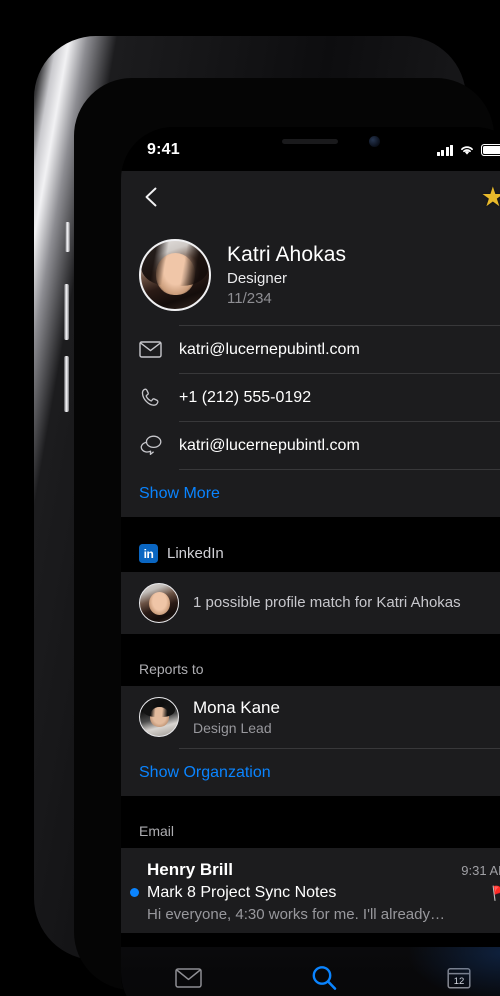  I want to click on tab-mail, so click(189, 977).